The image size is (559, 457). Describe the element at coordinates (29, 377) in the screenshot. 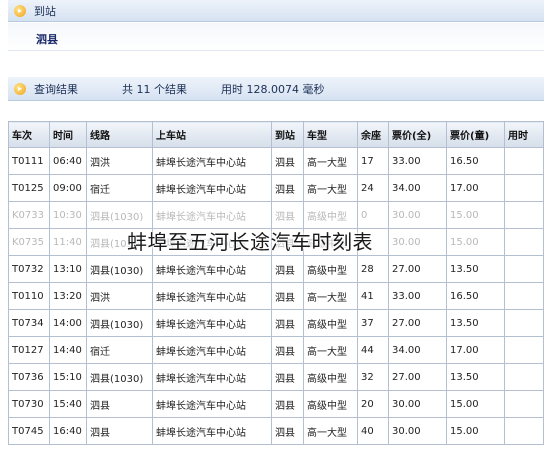

I see `cell-train-no: T0736` at that location.